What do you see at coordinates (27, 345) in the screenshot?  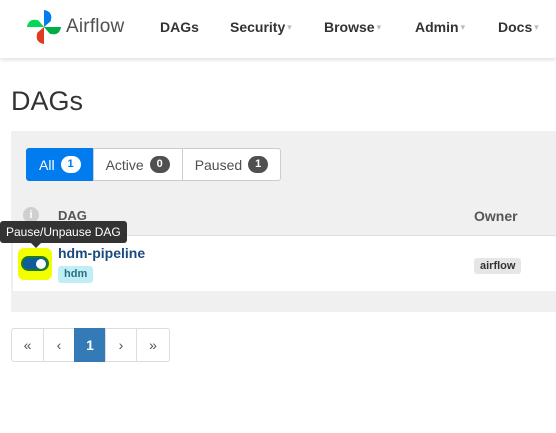 I see `first-page-button: «` at bounding box center [27, 345].